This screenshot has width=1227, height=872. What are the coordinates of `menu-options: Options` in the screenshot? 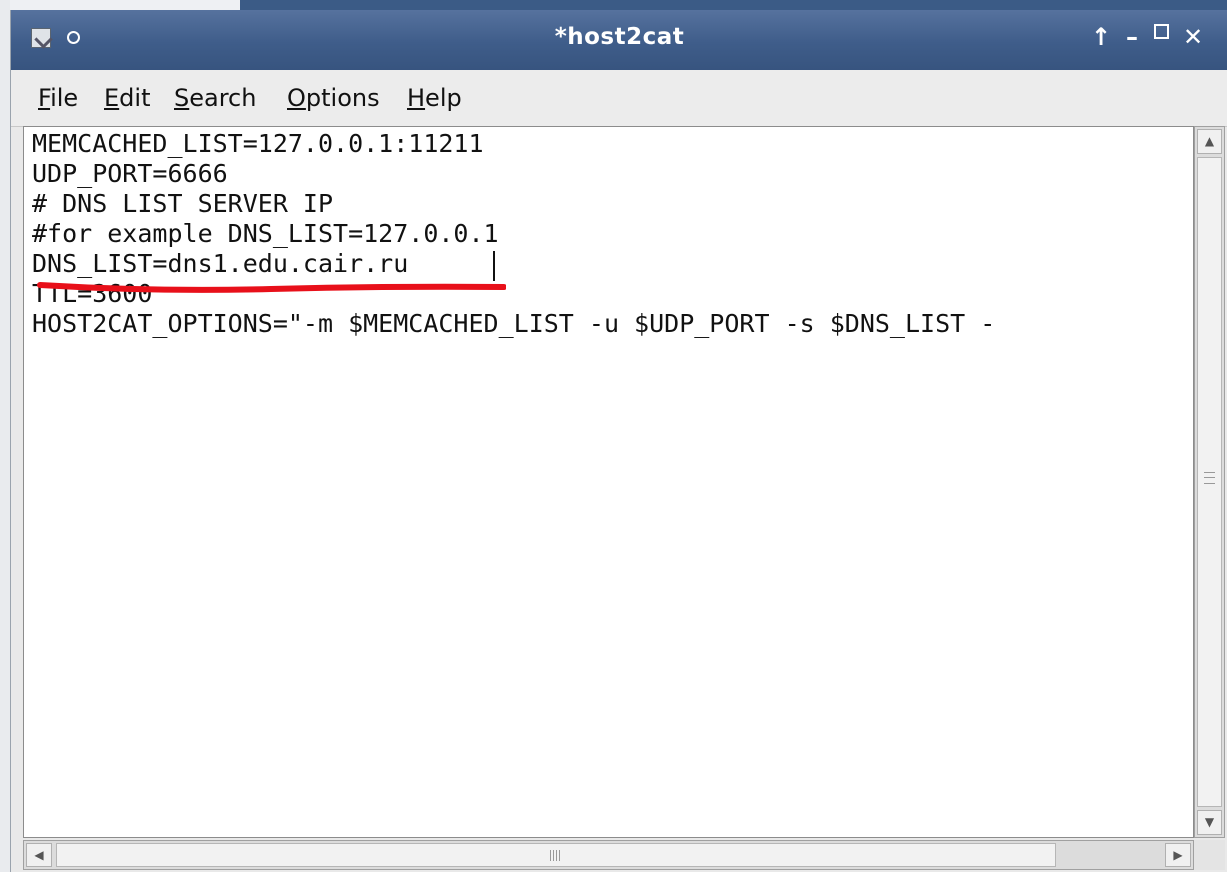 It's located at (333, 98).